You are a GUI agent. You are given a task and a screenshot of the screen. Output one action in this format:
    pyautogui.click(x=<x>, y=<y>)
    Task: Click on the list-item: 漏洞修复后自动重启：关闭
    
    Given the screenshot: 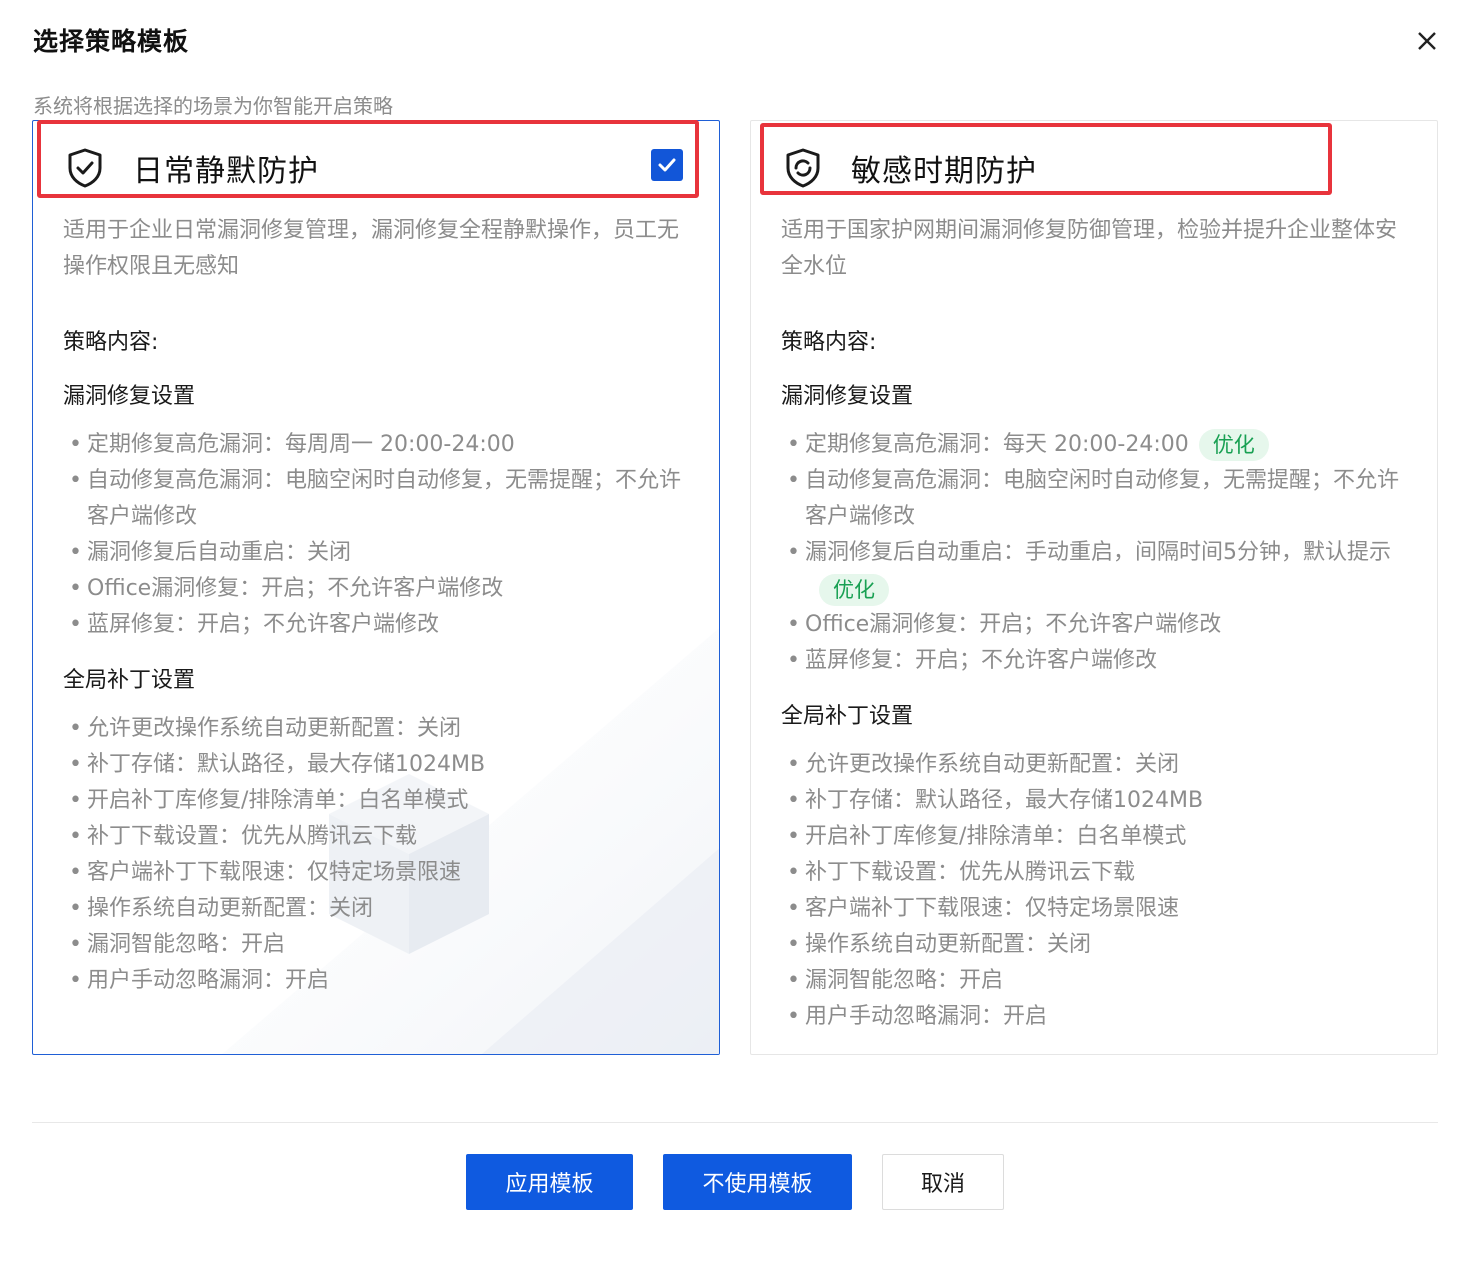 What is the action you would take?
    pyautogui.click(x=376, y=553)
    